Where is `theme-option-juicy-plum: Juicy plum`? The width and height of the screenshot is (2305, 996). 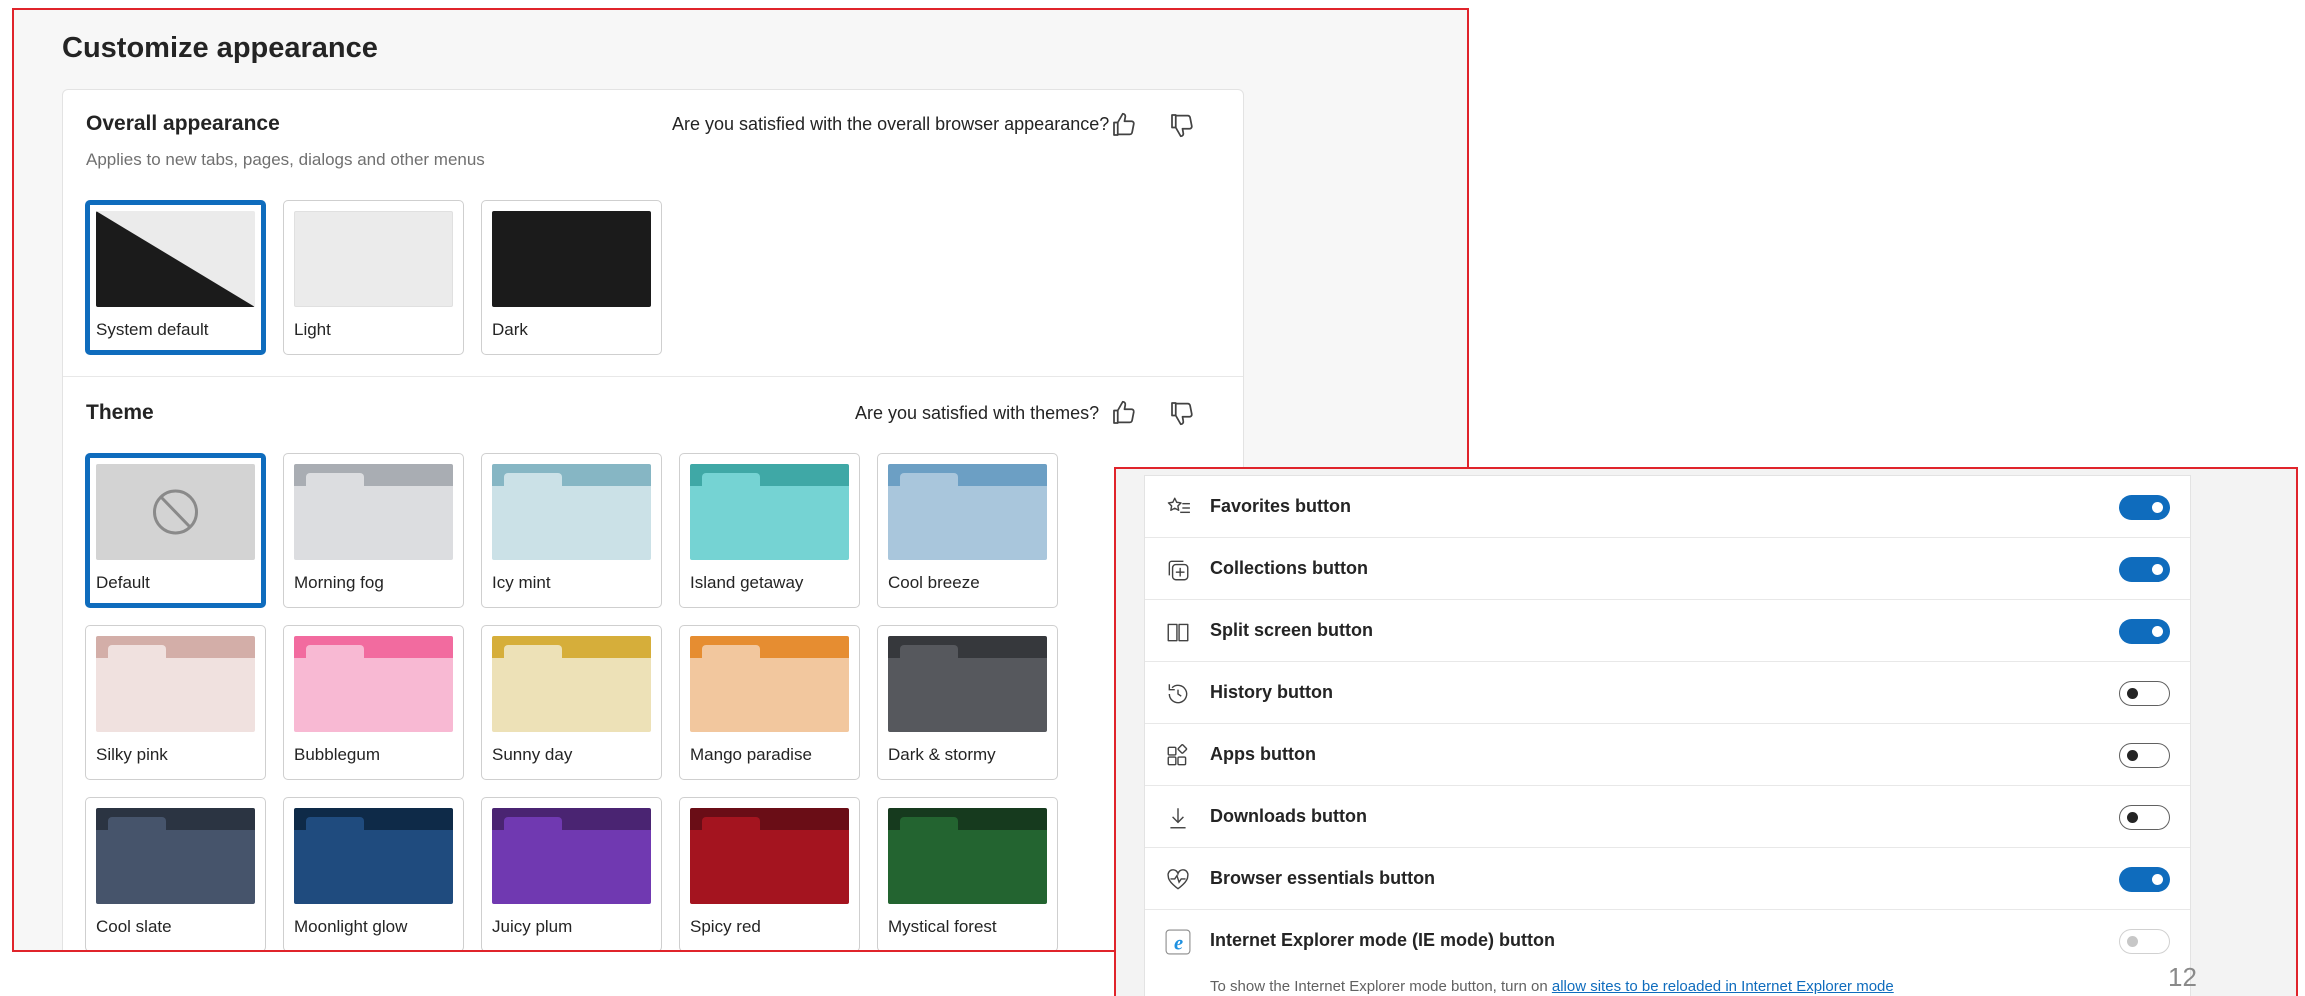 theme-option-juicy-plum: Juicy plum is located at coordinates (571, 873).